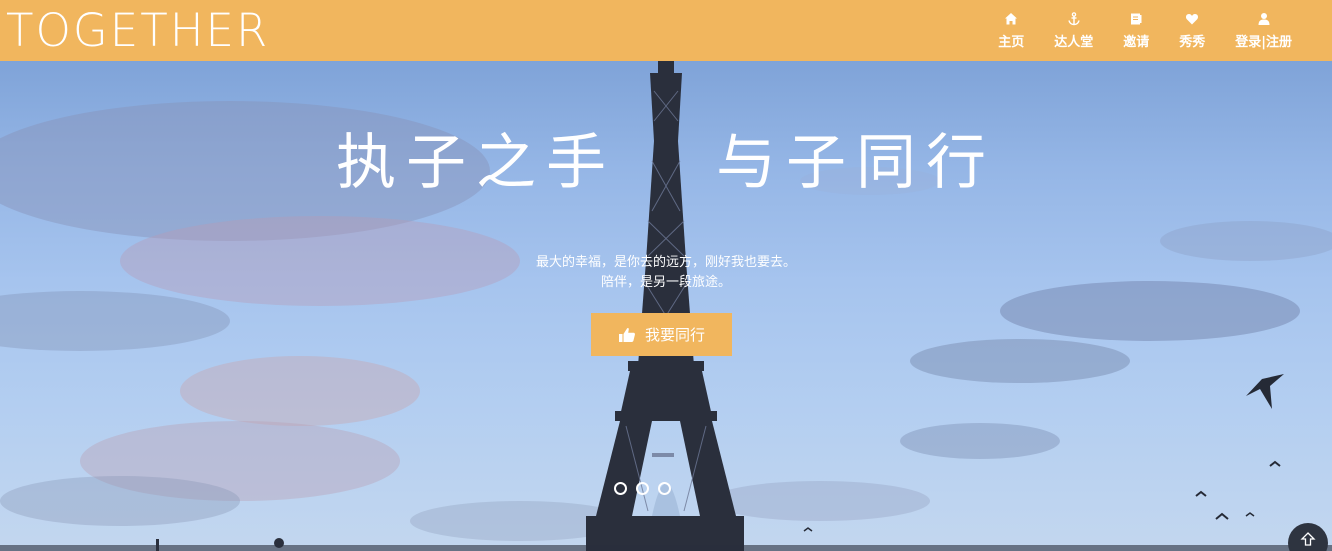 The image size is (1332, 551). What do you see at coordinates (1011, 19) in the screenshot?
I see `home-icon` at bounding box center [1011, 19].